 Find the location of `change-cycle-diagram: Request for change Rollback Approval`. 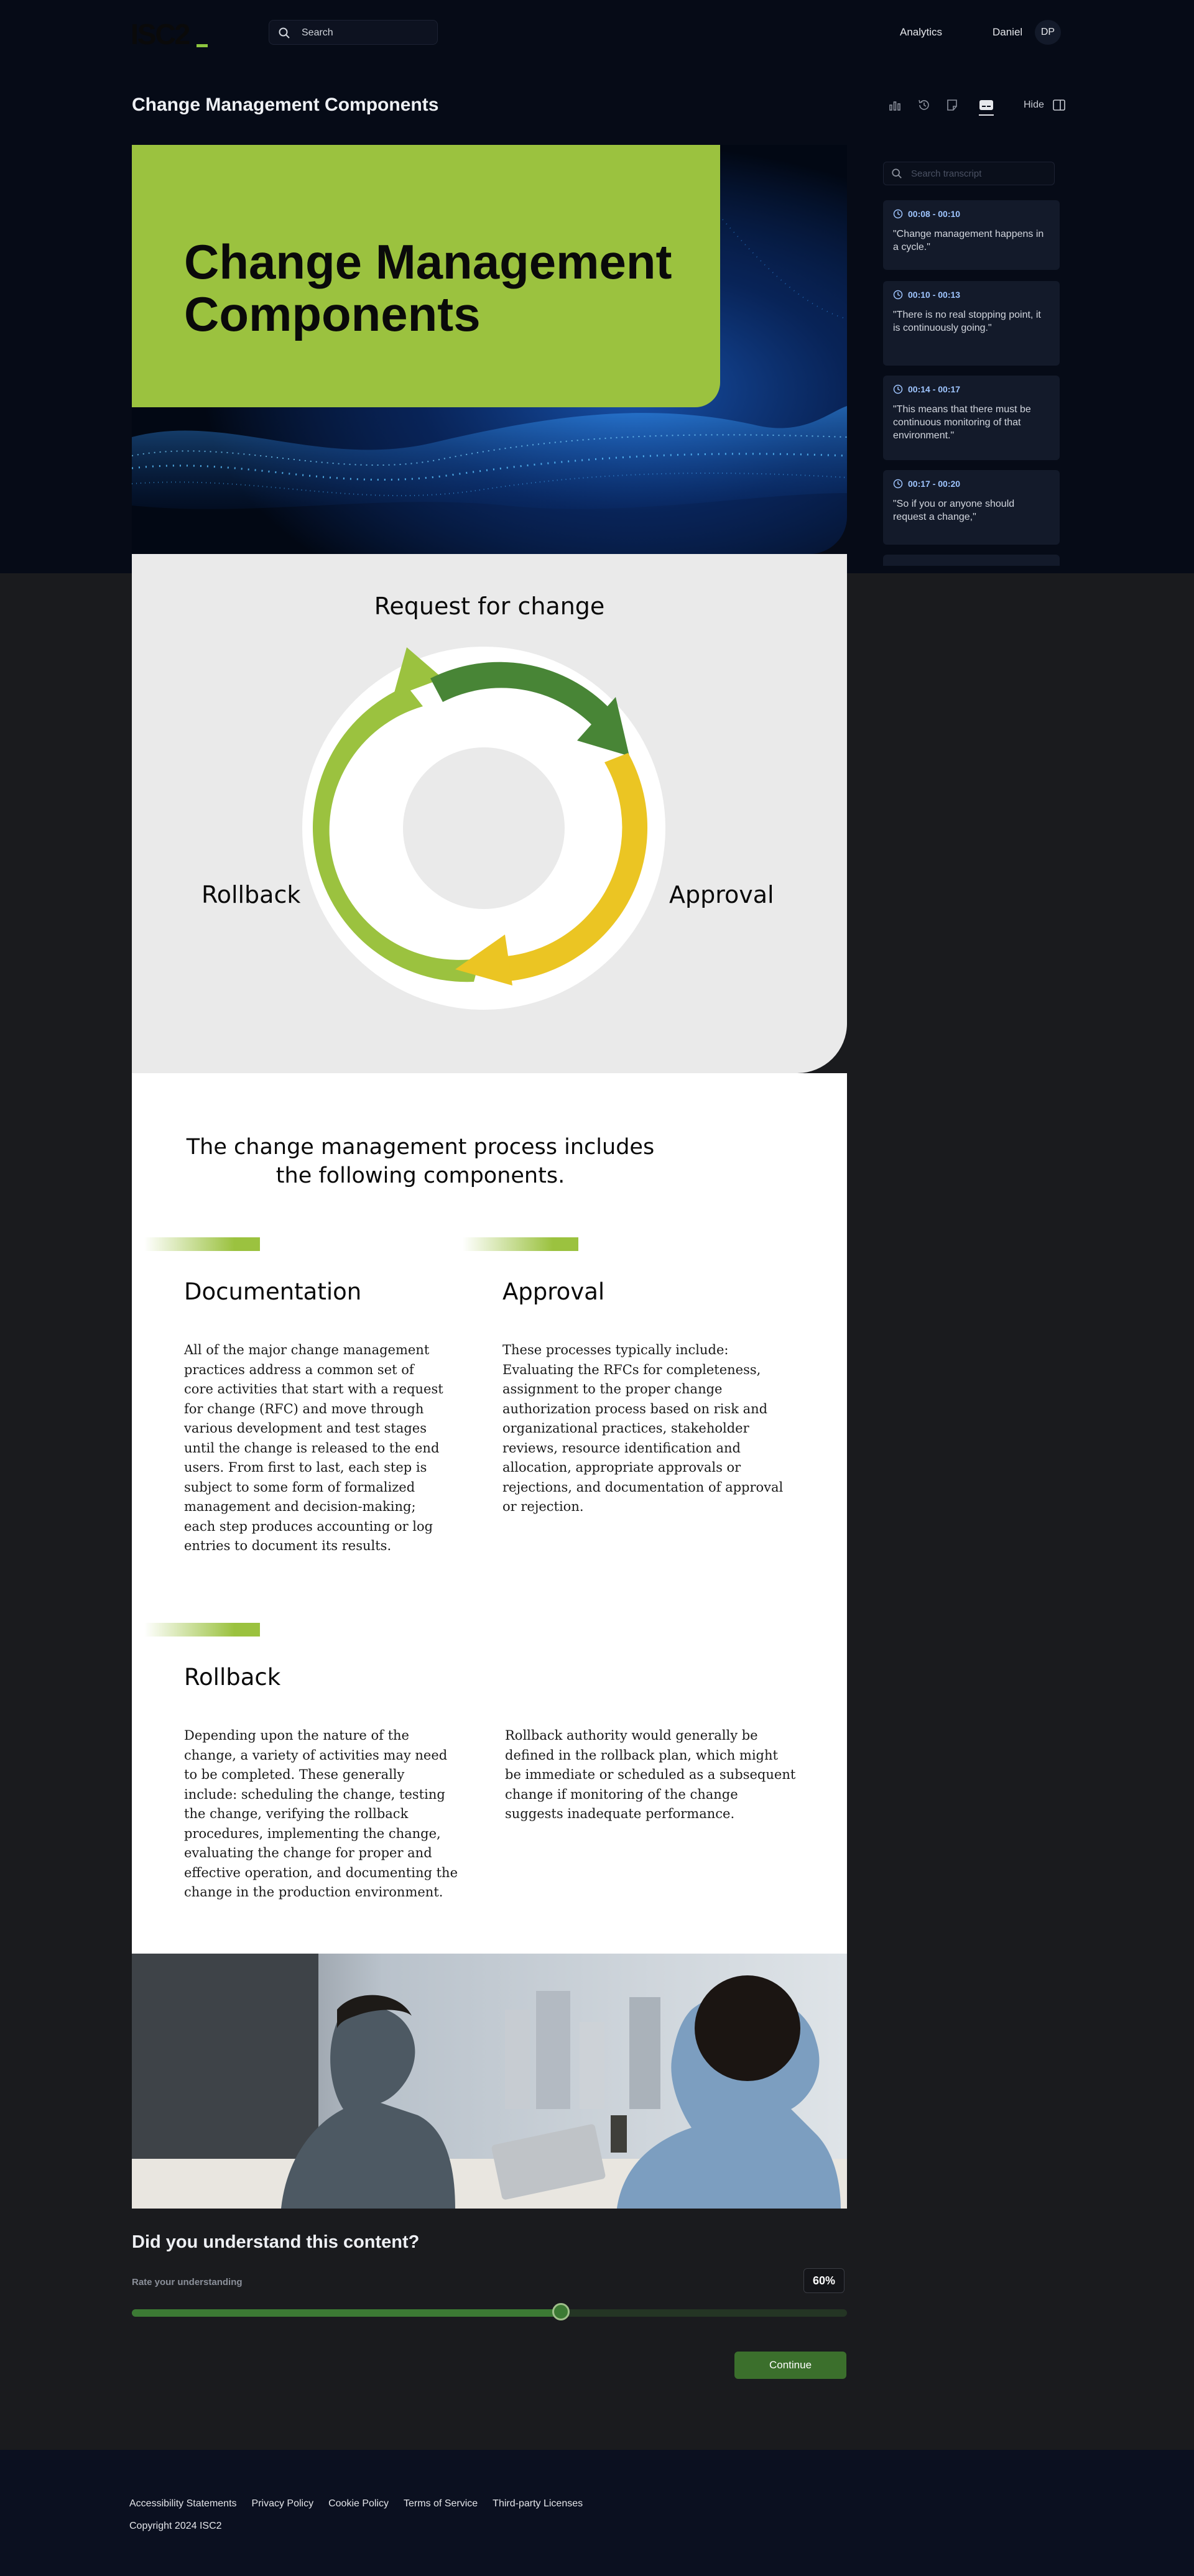

change-cycle-diagram: Request for change Rollback Approval is located at coordinates (489, 813).